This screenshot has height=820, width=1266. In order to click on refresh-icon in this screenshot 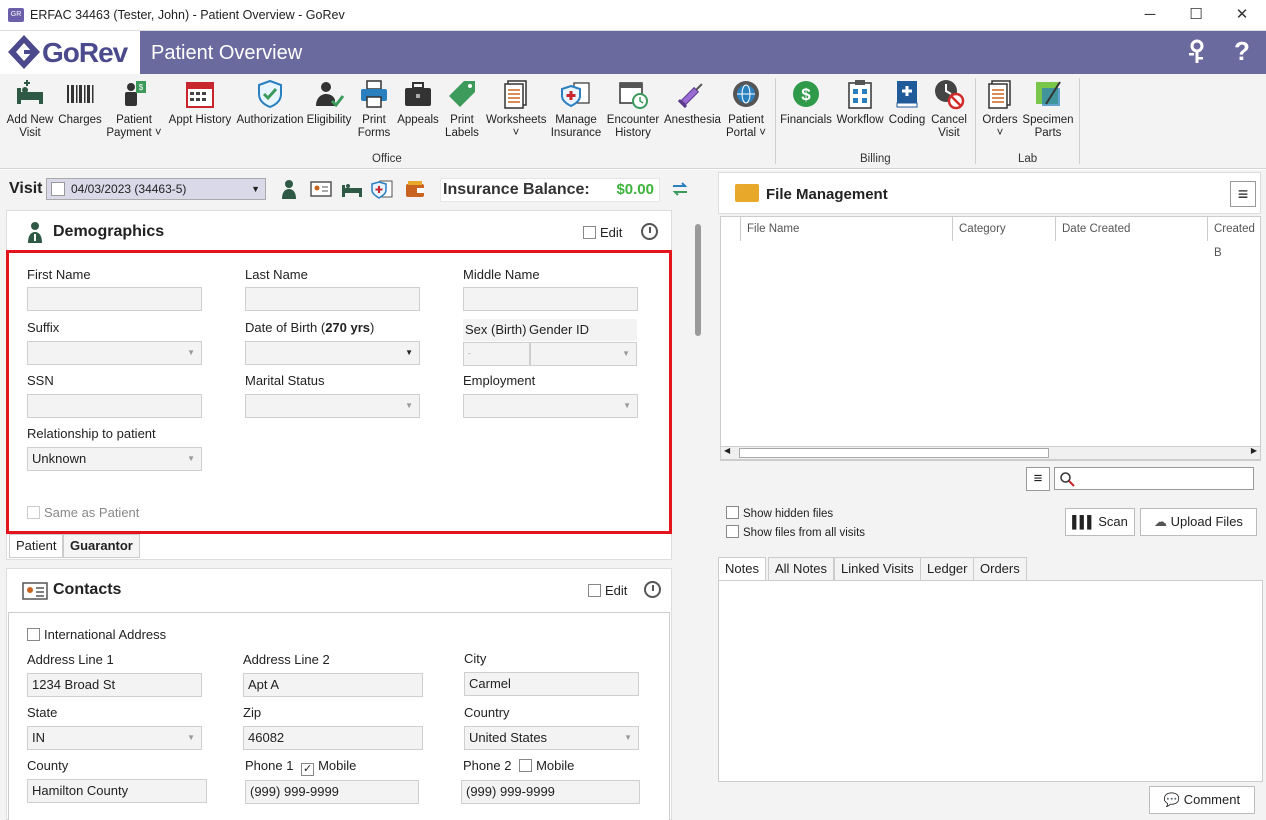, I will do `click(680, 189)`.